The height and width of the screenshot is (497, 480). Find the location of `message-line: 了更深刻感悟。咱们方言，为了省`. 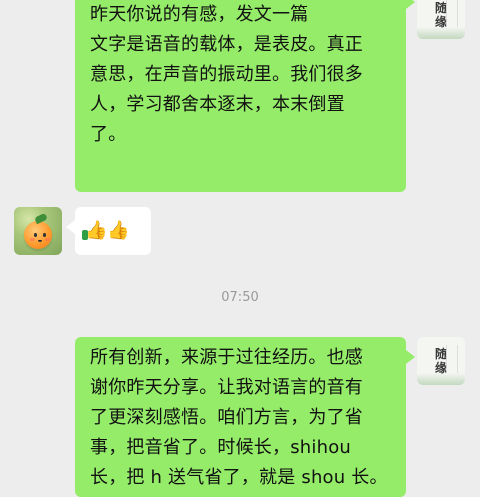

message-line: 了更深刻感悟。咱们方言，为了省 is located at coordinates (226, 417).